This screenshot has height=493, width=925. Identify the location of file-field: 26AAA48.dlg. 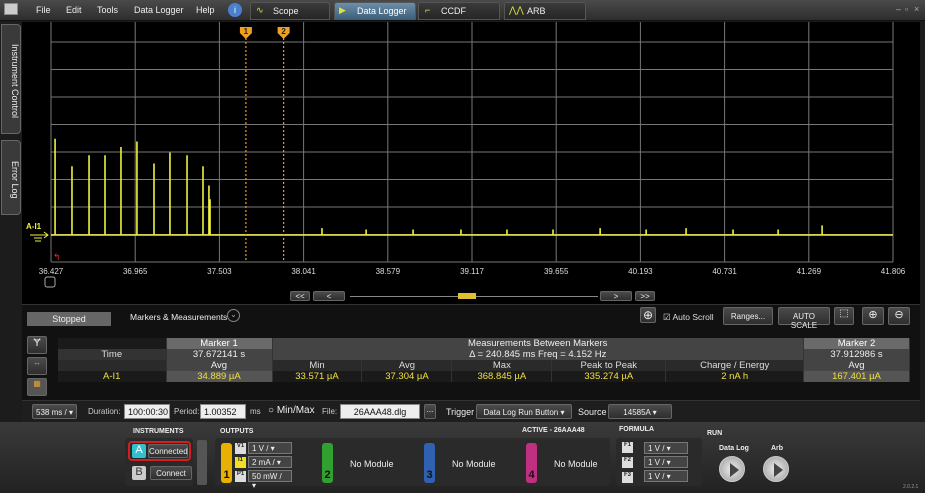
(380, 411).